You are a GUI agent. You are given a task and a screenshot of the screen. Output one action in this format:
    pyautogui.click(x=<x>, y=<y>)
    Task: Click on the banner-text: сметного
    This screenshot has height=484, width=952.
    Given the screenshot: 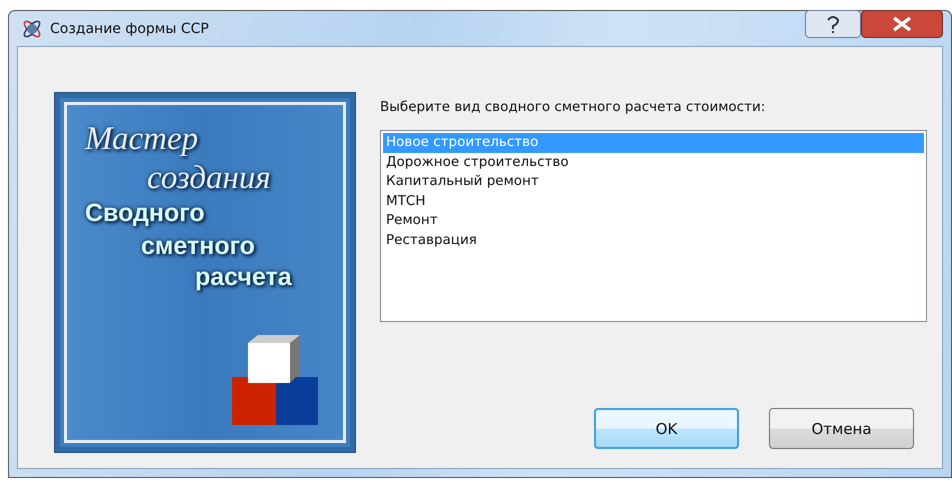 What is the action you would take?
    pyautogui.click(x=197, y=246)
    